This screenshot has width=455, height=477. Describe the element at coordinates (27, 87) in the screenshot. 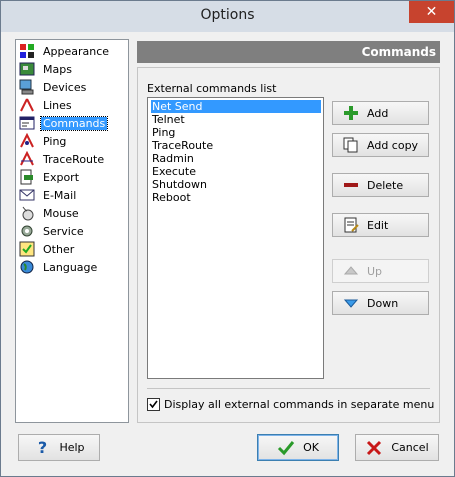

I see `devices-icon` at that location.